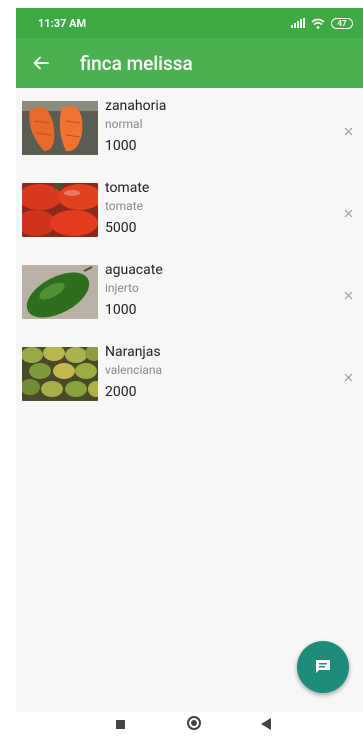 This screenshot has height=737, width=363. I want to click on oranges-photo, so click(60, 374).